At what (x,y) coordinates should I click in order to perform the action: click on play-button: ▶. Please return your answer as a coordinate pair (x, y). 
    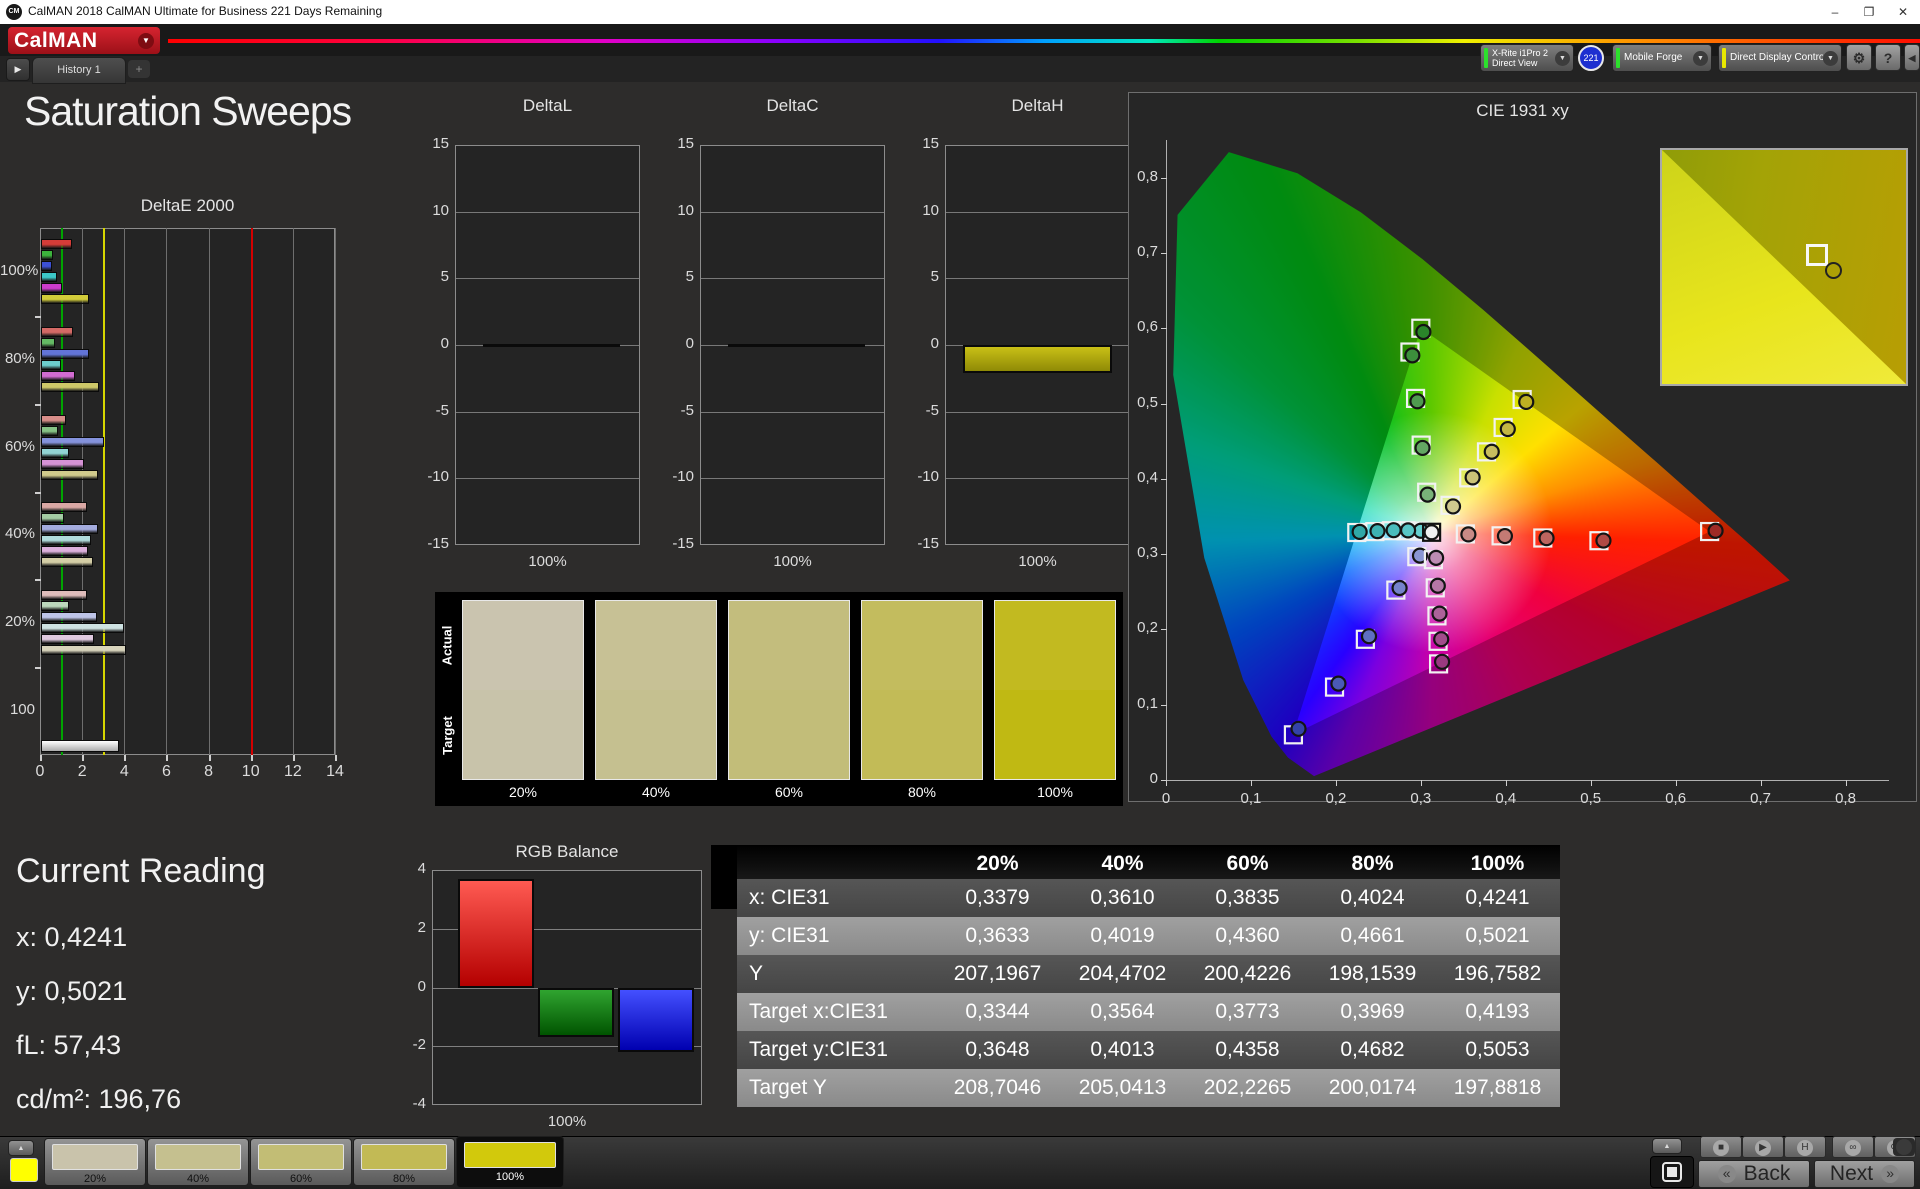
    Looking at the image, I should click on (1763, 1147).